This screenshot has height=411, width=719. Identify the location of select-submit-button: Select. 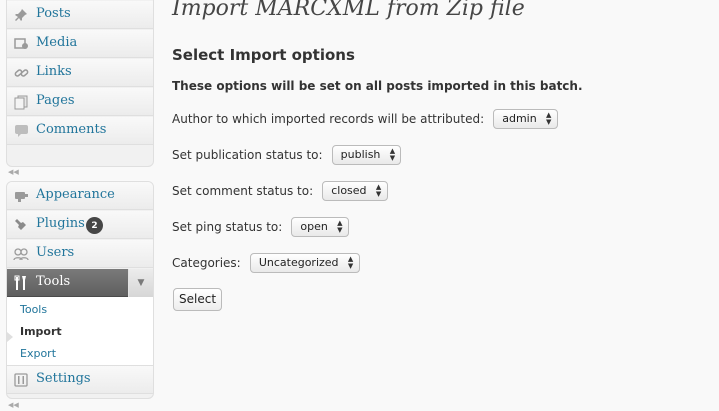
(198, 299).